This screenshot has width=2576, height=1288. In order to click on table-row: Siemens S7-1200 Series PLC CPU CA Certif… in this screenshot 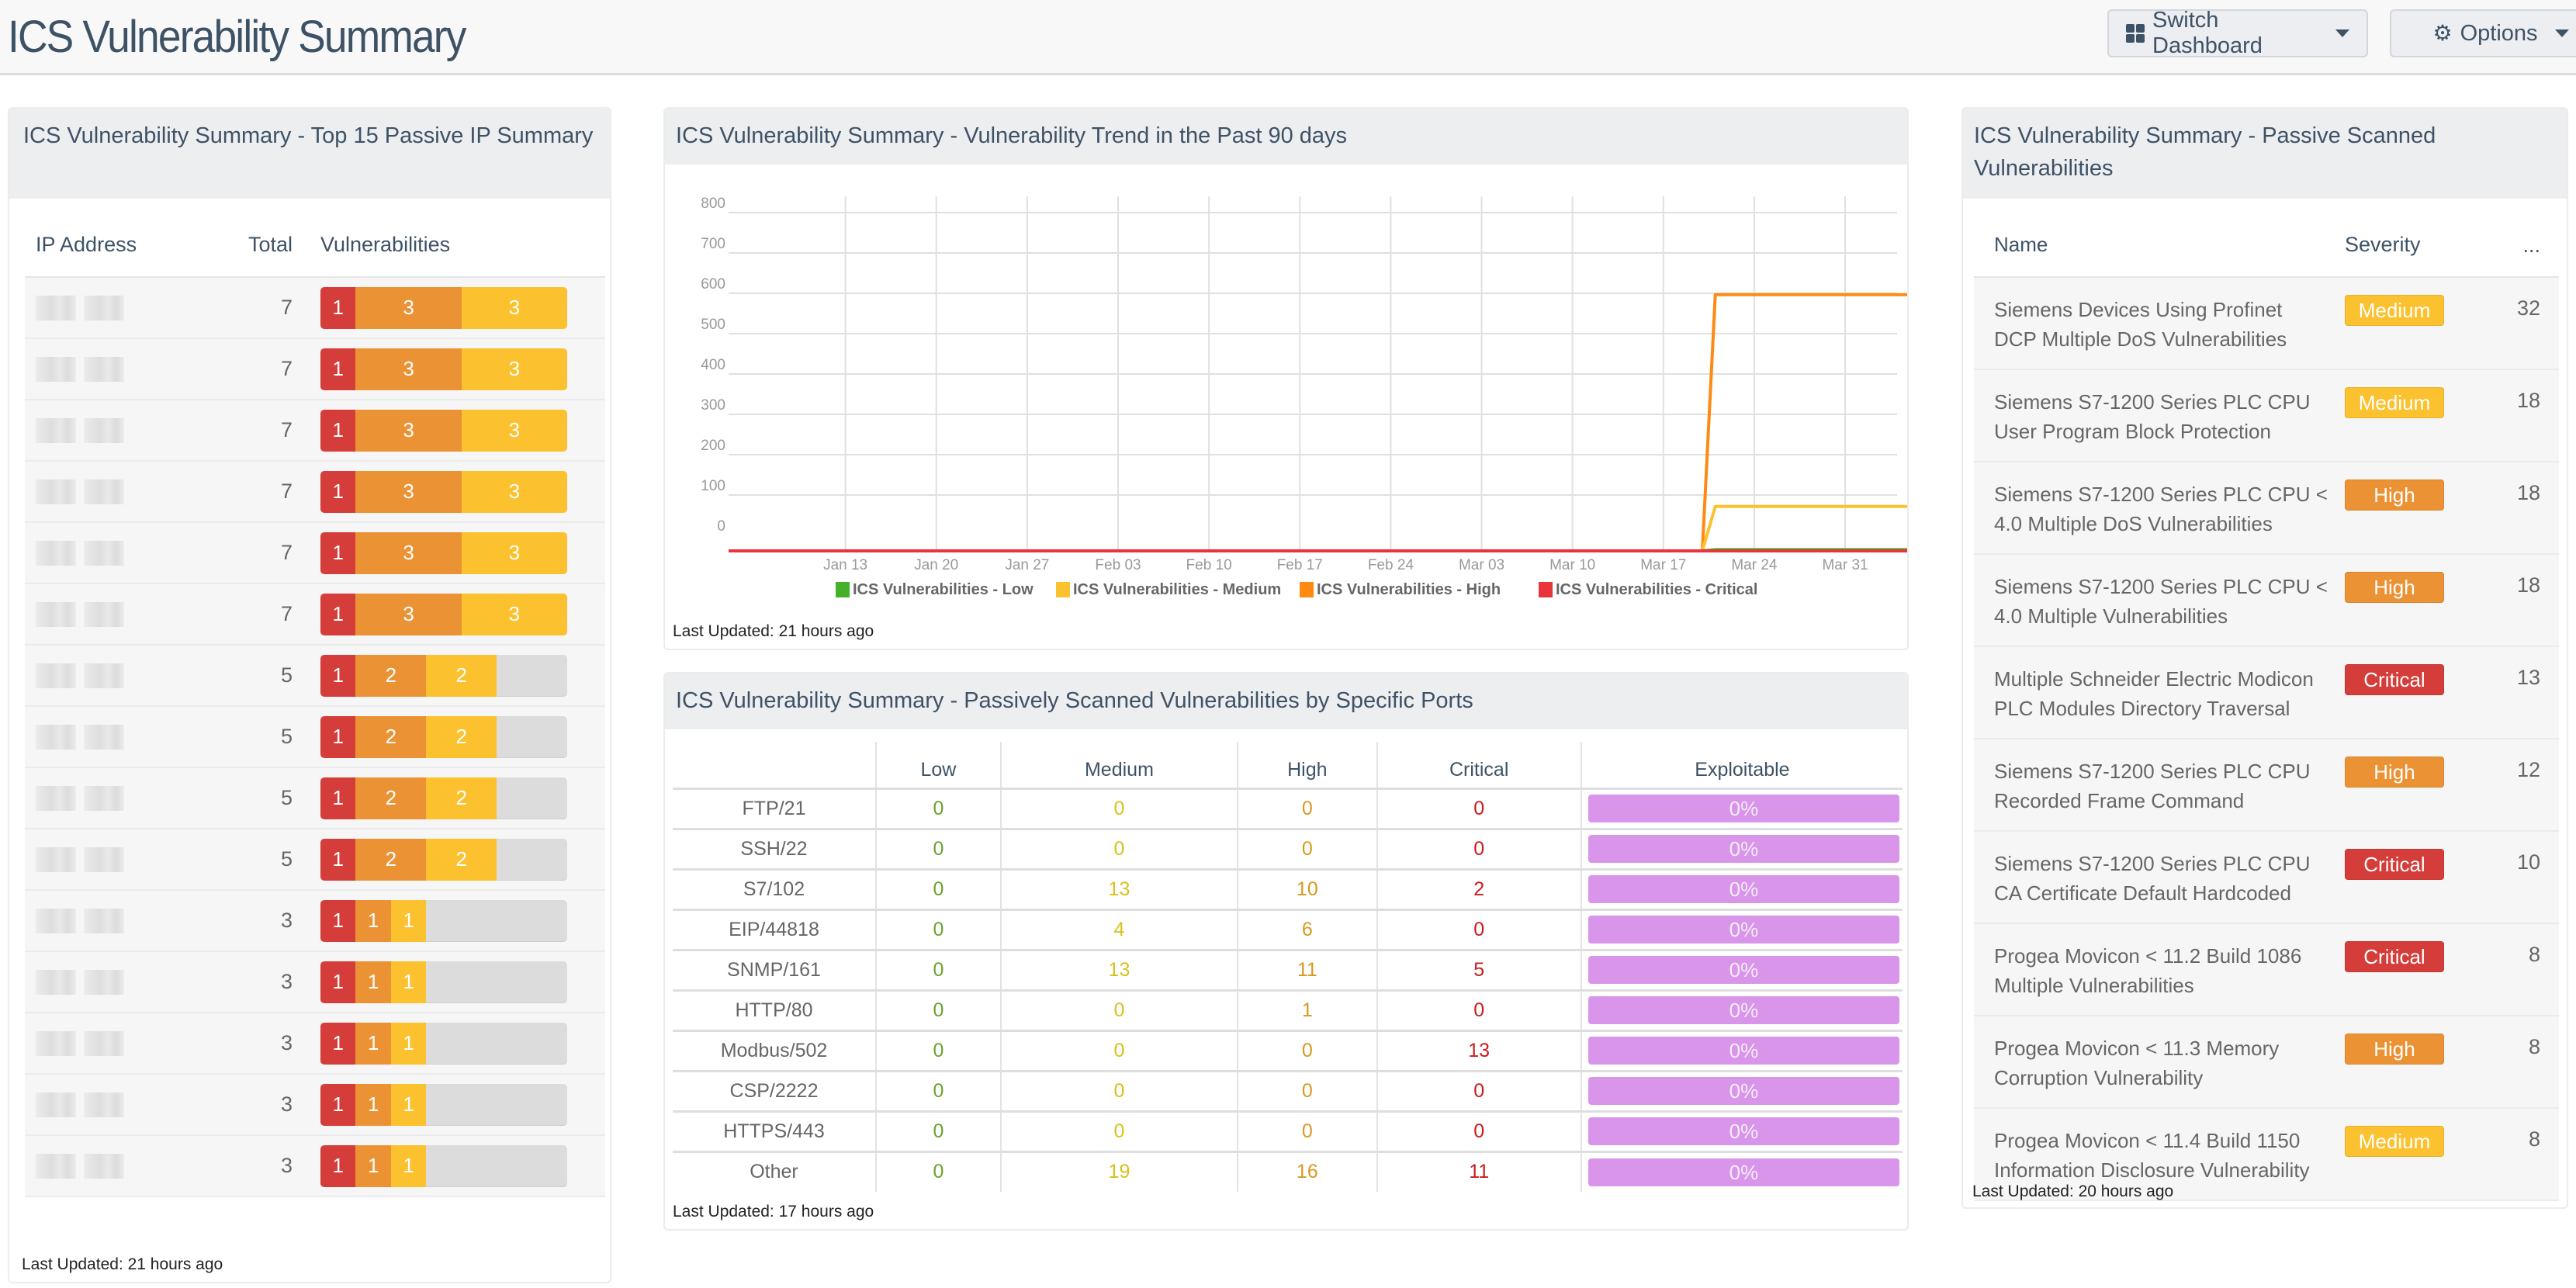, I will do `click(2266, 878)`.